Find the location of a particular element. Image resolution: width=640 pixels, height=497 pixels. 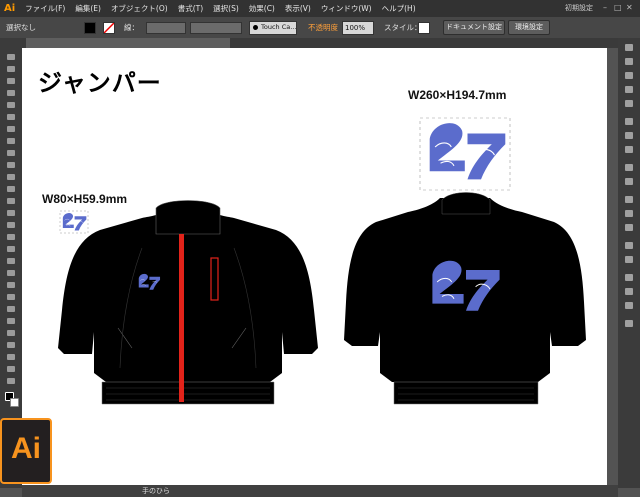

transparency-panel-icon is located at coordinates (629, 149).